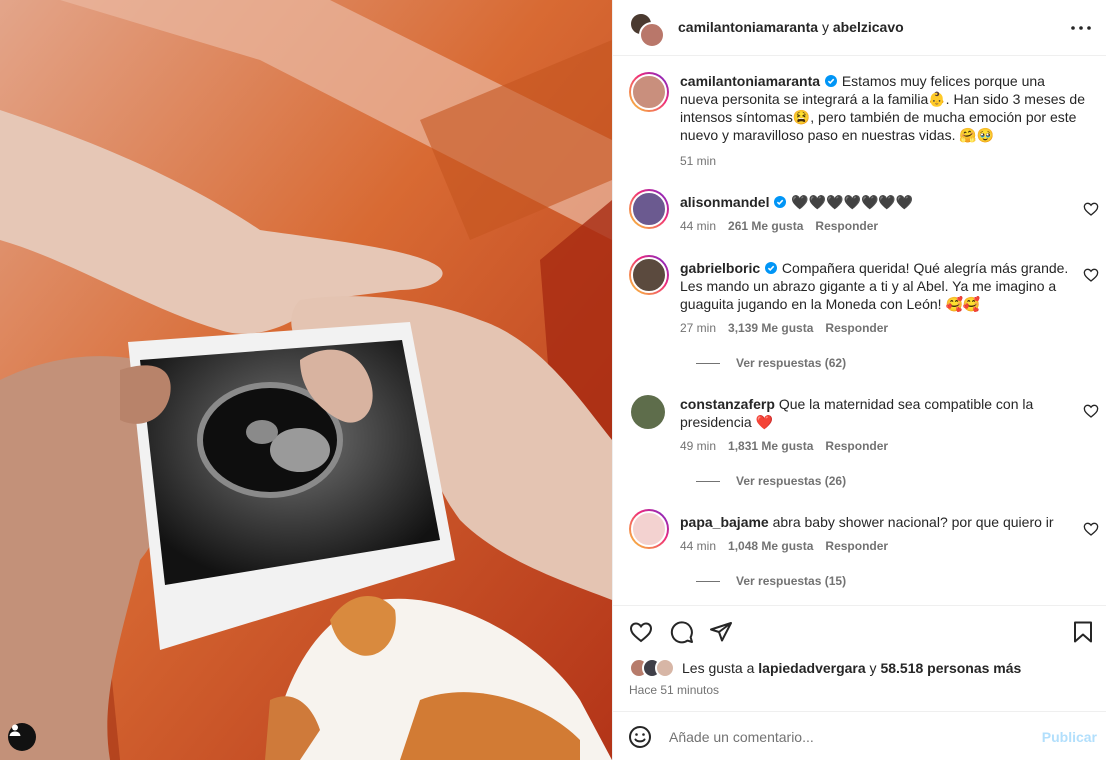 The image size is (1106, 760). I want to click on heart-icon, so click(641, 632).